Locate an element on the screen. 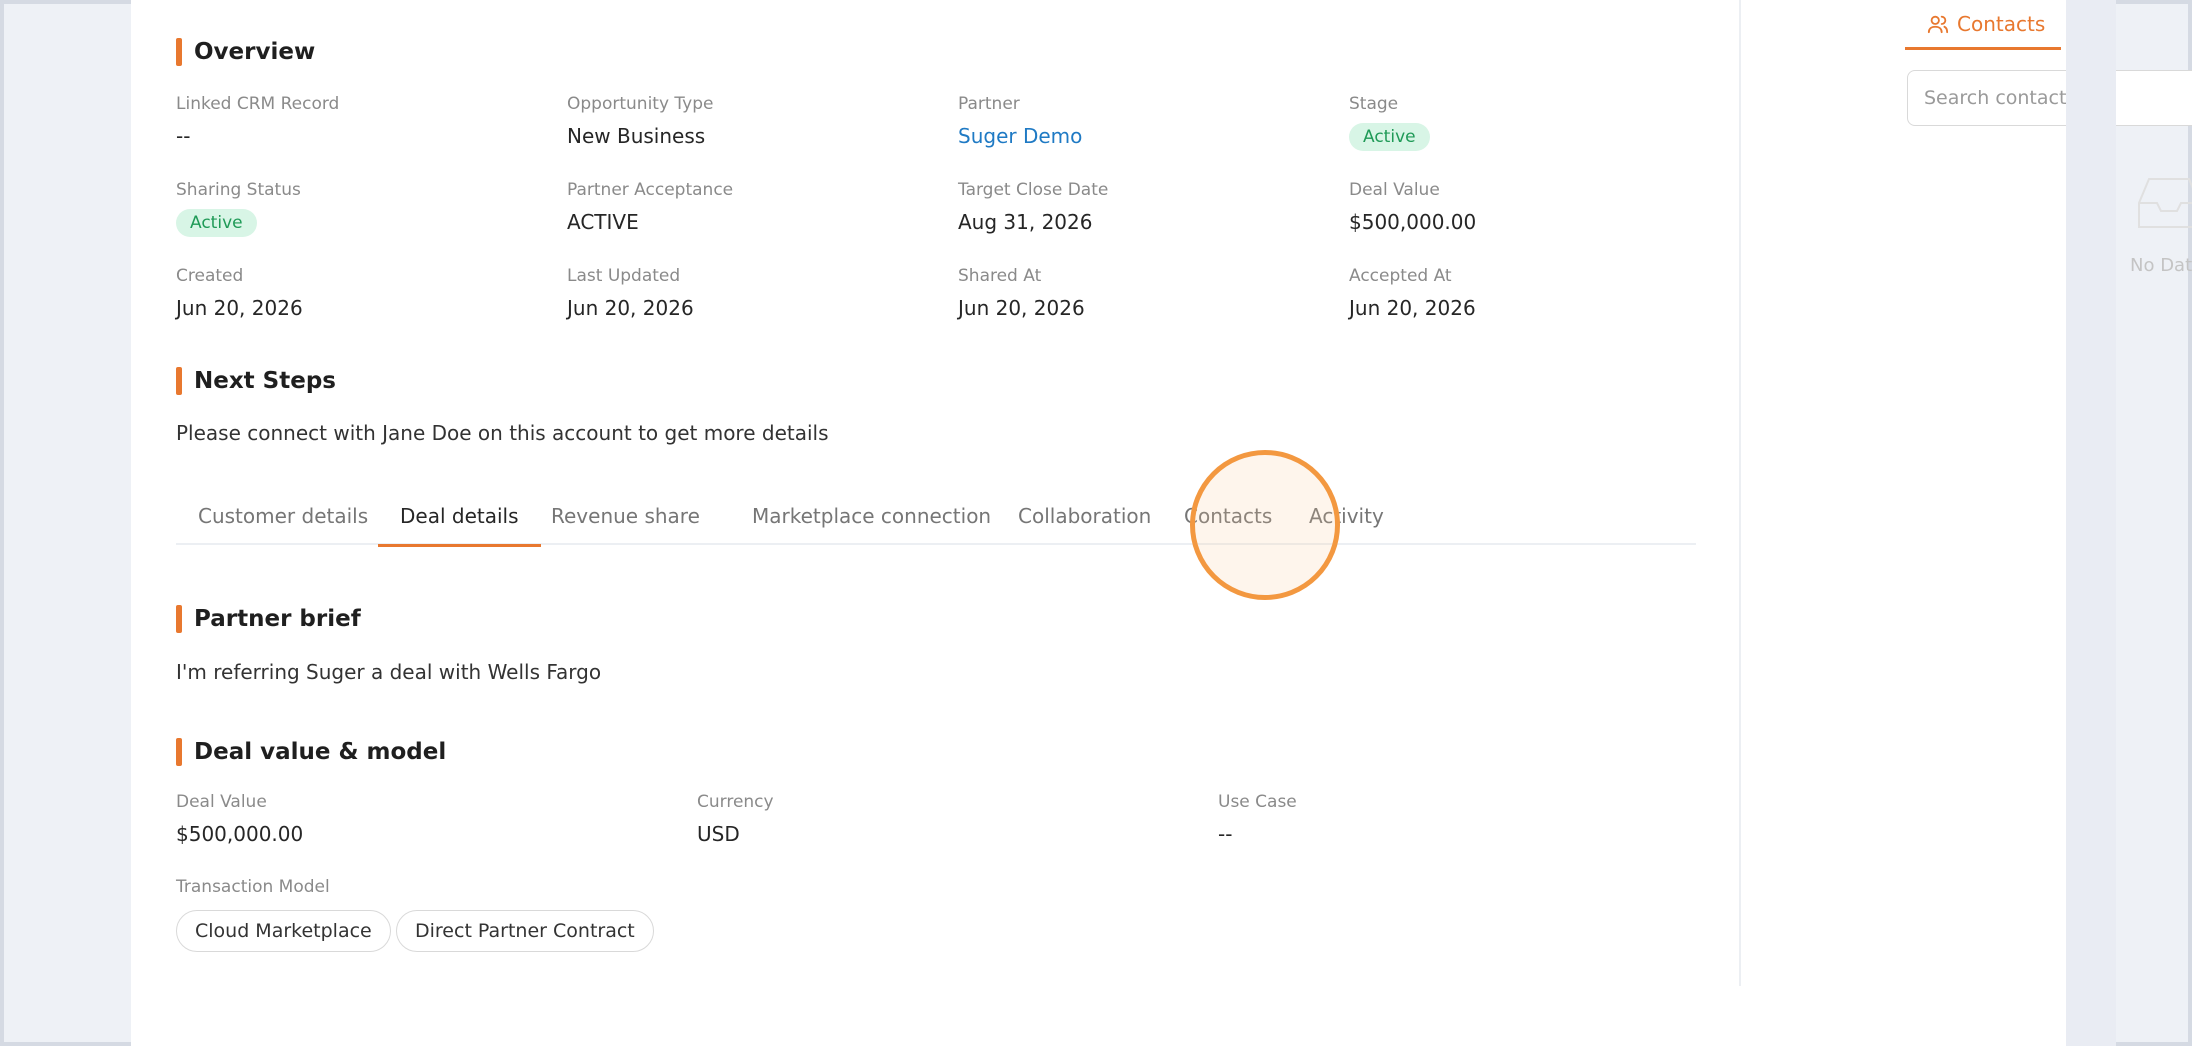 The width and height of the screenshot is (2192, 1046). contacts-side-panel: Contacts No Data is located at coordinates (2048, 523).